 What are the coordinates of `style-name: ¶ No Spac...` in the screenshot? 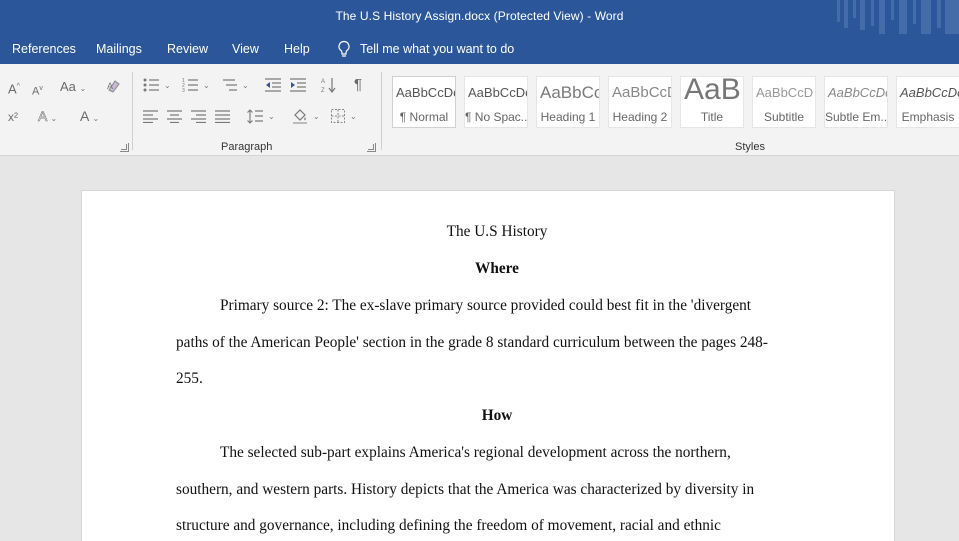 It's located at (496, 117).